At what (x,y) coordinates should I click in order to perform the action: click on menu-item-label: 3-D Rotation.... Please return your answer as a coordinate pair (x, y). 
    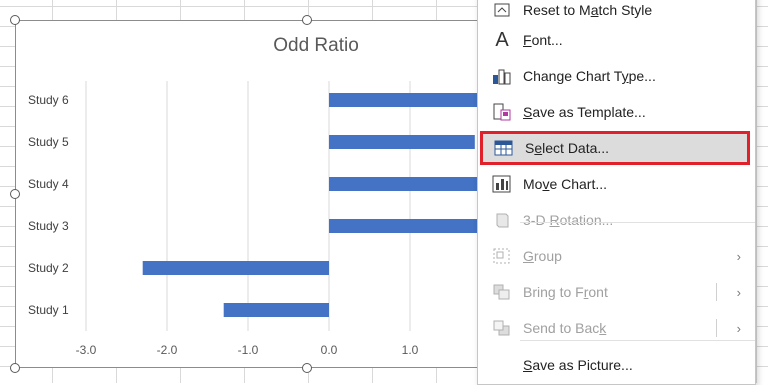
    Looking at the image, I should click on (568, 220).